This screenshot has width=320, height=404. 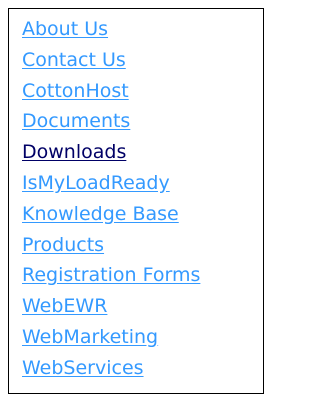 What do you see at coordinates (74, 152) in the screenshot?
I see `nav-link-downloads: Downloads` at bounding box center [74, 152].